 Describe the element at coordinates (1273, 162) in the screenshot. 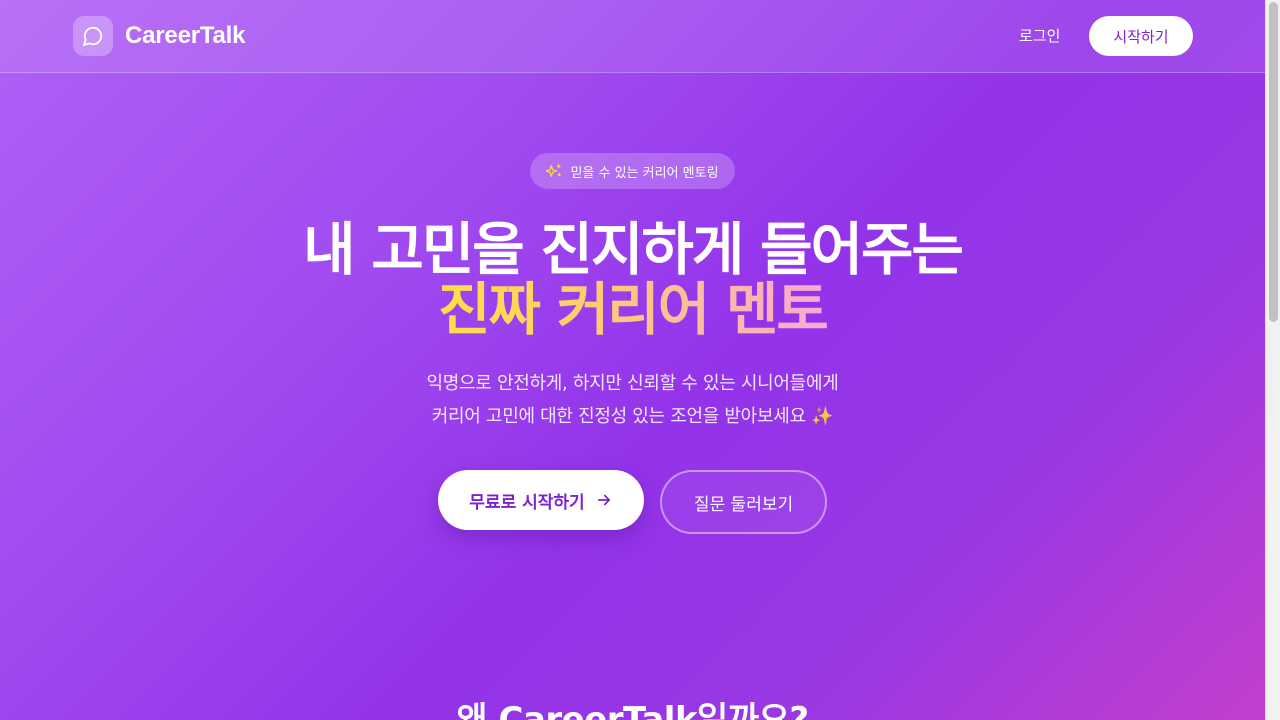

I see `scrollbar-thumb` at that location.